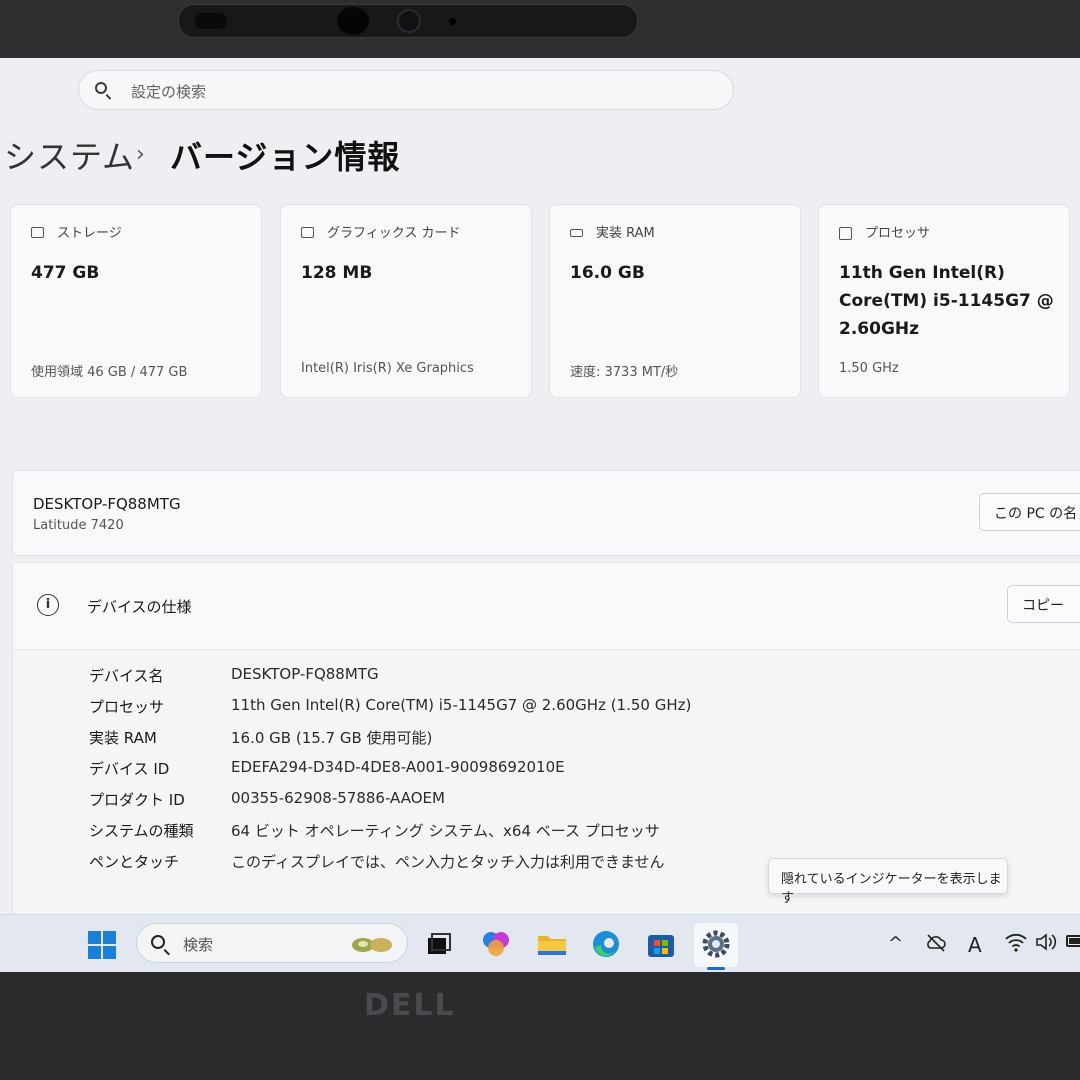  I want to click on store-icon, so click(661, 944).